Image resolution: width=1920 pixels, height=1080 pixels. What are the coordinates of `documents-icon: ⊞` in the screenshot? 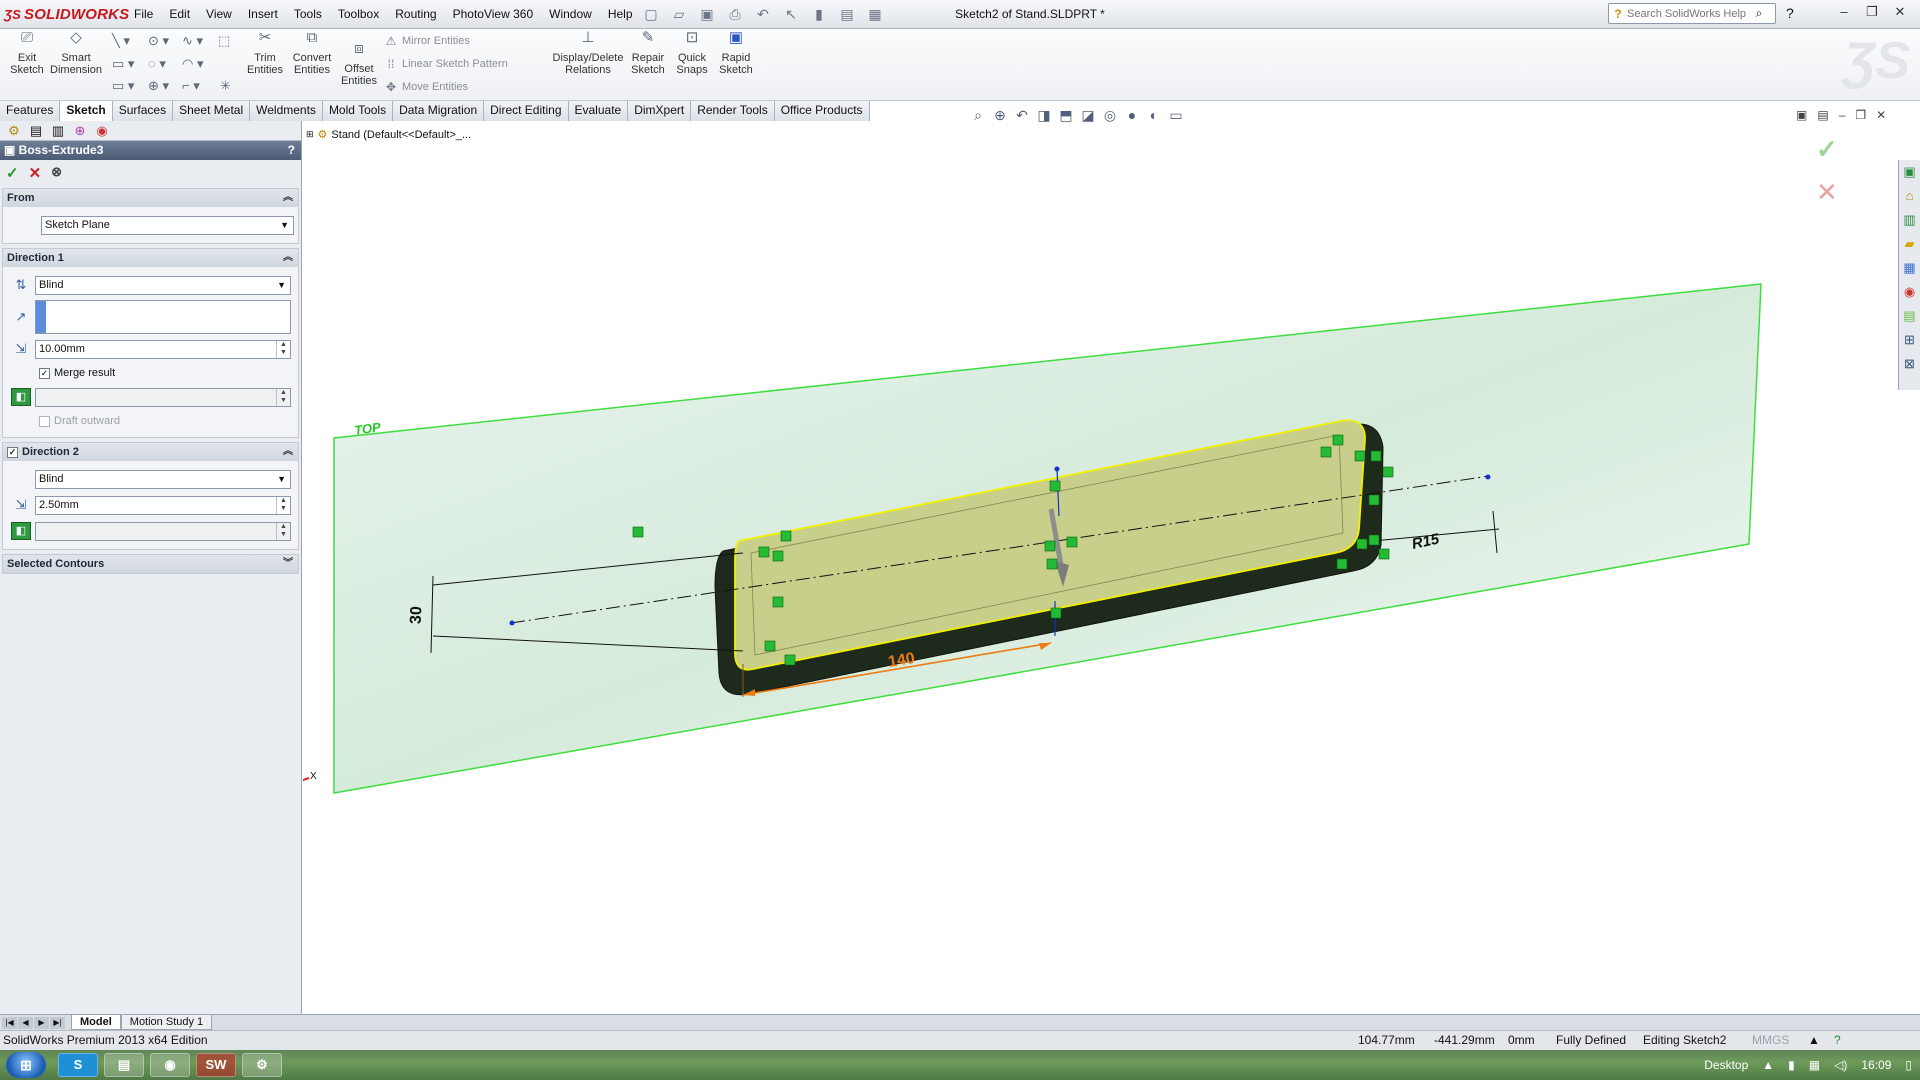 It's located at (1909, 340).